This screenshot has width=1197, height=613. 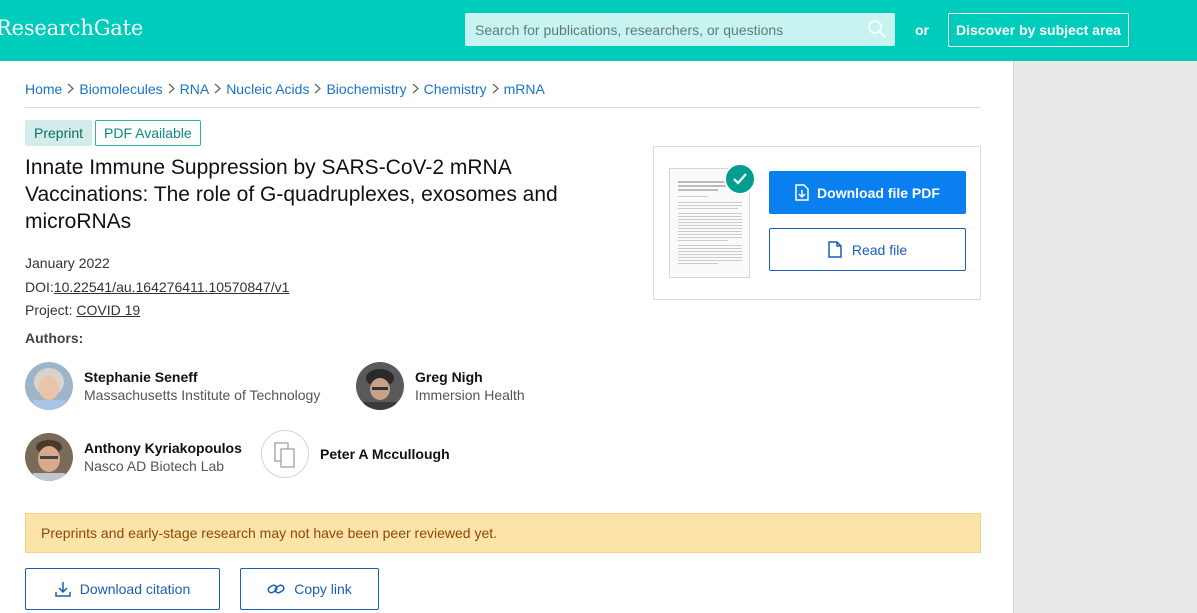 I want to click on copy-link-button: Copy link, so click(x=309, y=589).